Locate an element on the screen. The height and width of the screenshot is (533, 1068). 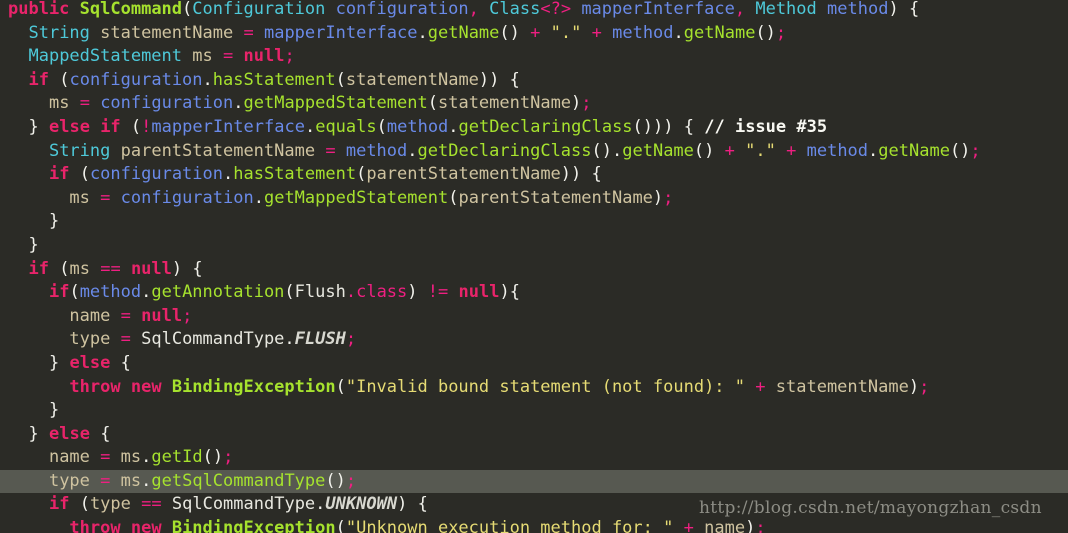
token-meth: equals is located at coordinates (346, 126).